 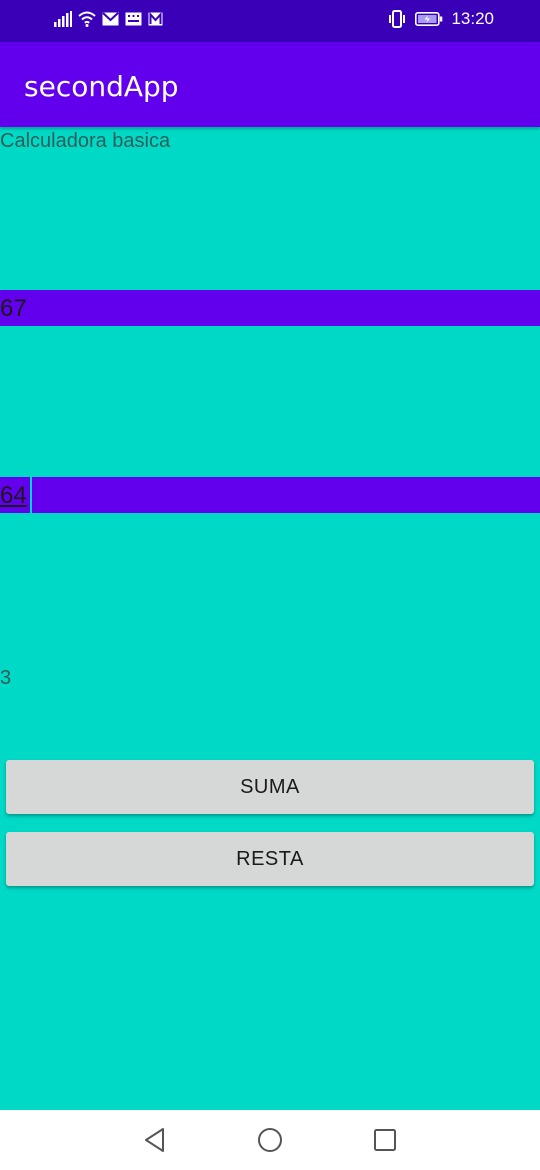 What do you see at coordinates (270, 787) in the screenshot?
I see `sum-button: SUMA` at bounding box center [270, 787].